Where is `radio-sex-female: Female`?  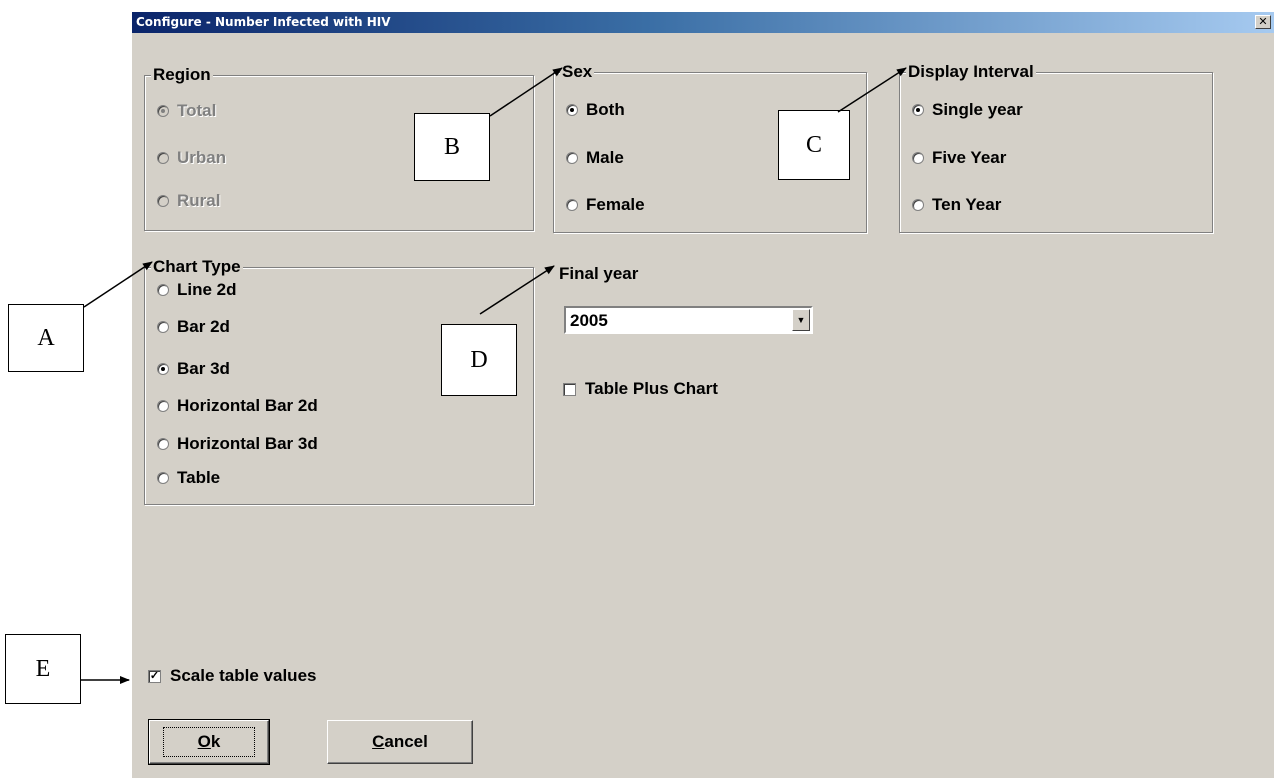 radio-sex-female: Female is located at coordinates (605, 205).